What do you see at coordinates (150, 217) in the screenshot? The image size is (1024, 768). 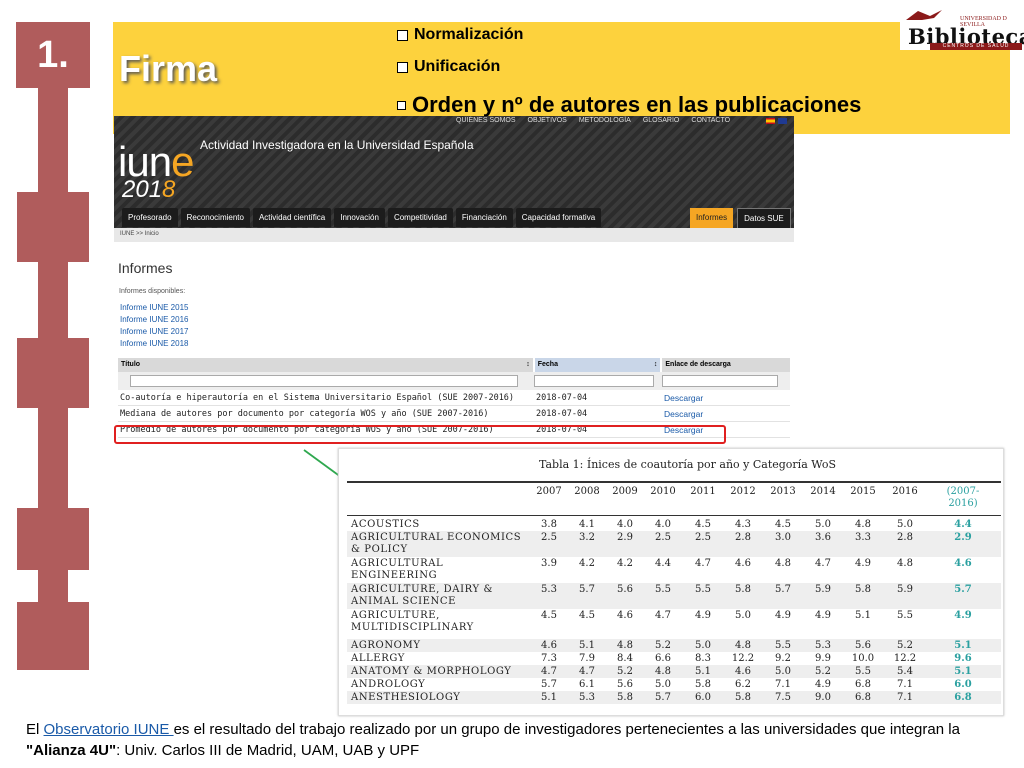 I see `nav-tab: Profesorado` at bounding box center [150, 217].